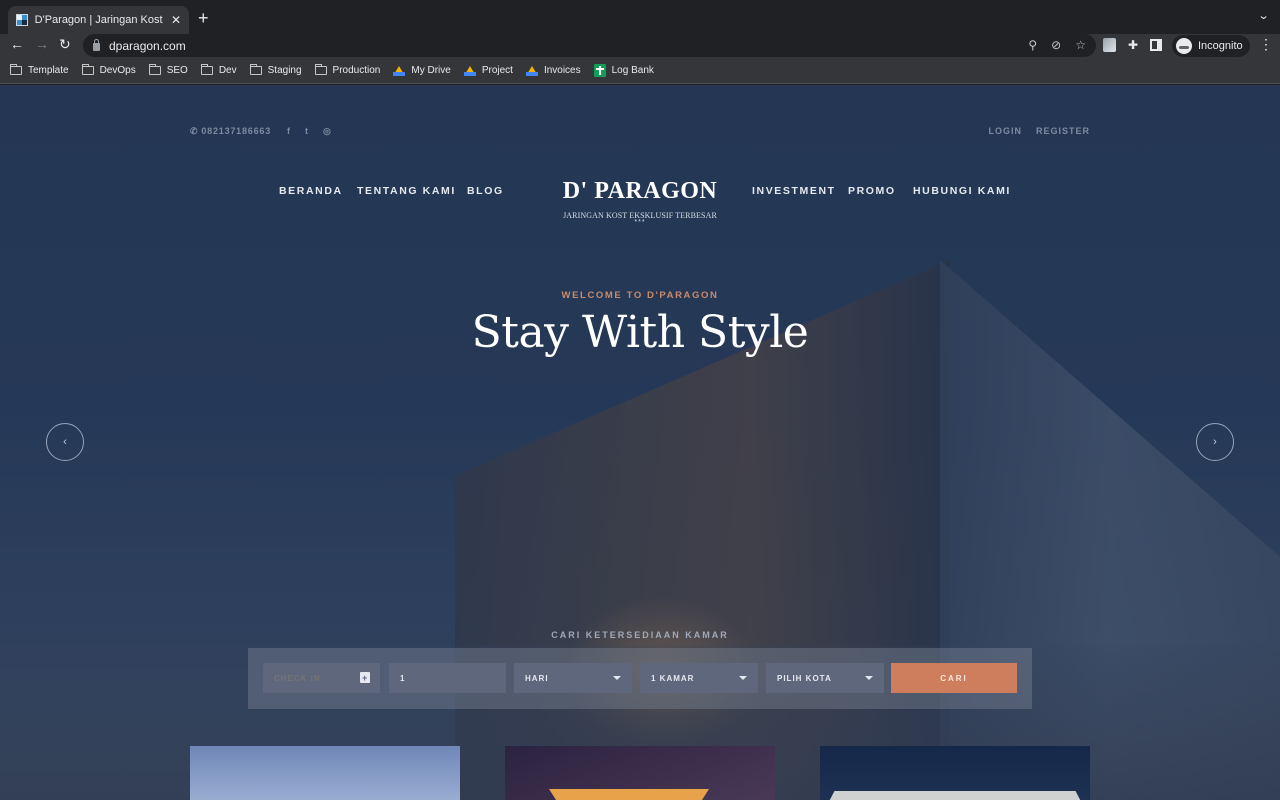 The height and width of the screenshot is (800, 1280). I want to click on bookmark-invoices: Invoices, so click(553, 70).